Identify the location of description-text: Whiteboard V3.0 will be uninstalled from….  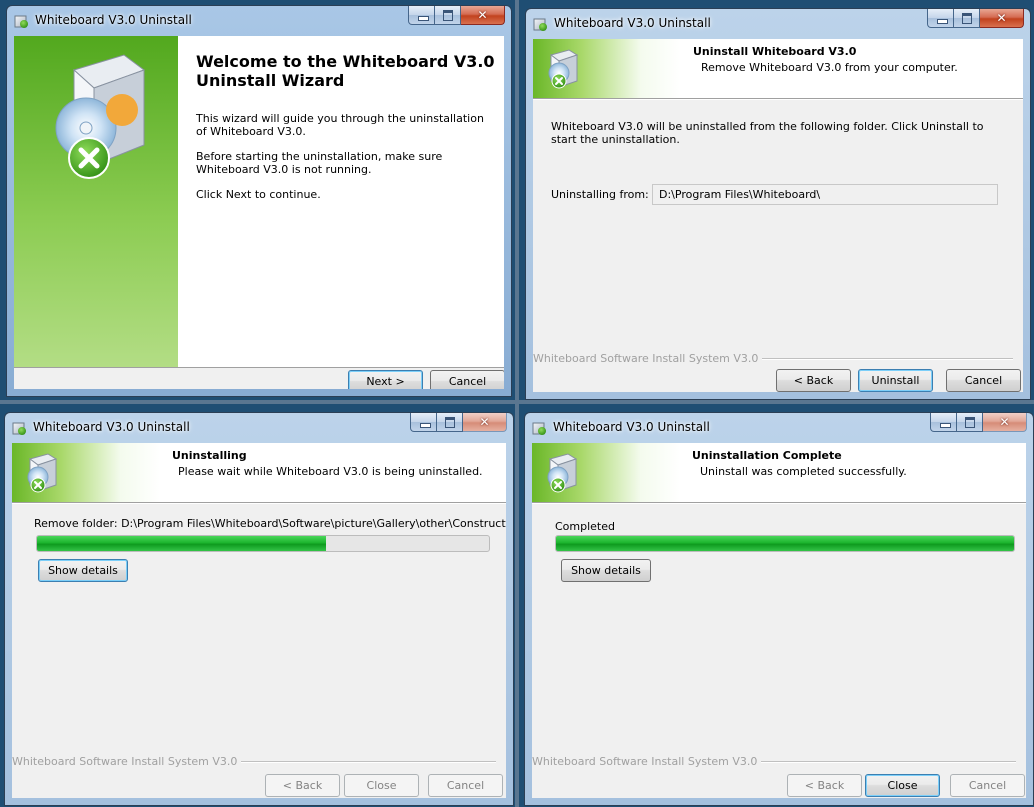
(767, 133).